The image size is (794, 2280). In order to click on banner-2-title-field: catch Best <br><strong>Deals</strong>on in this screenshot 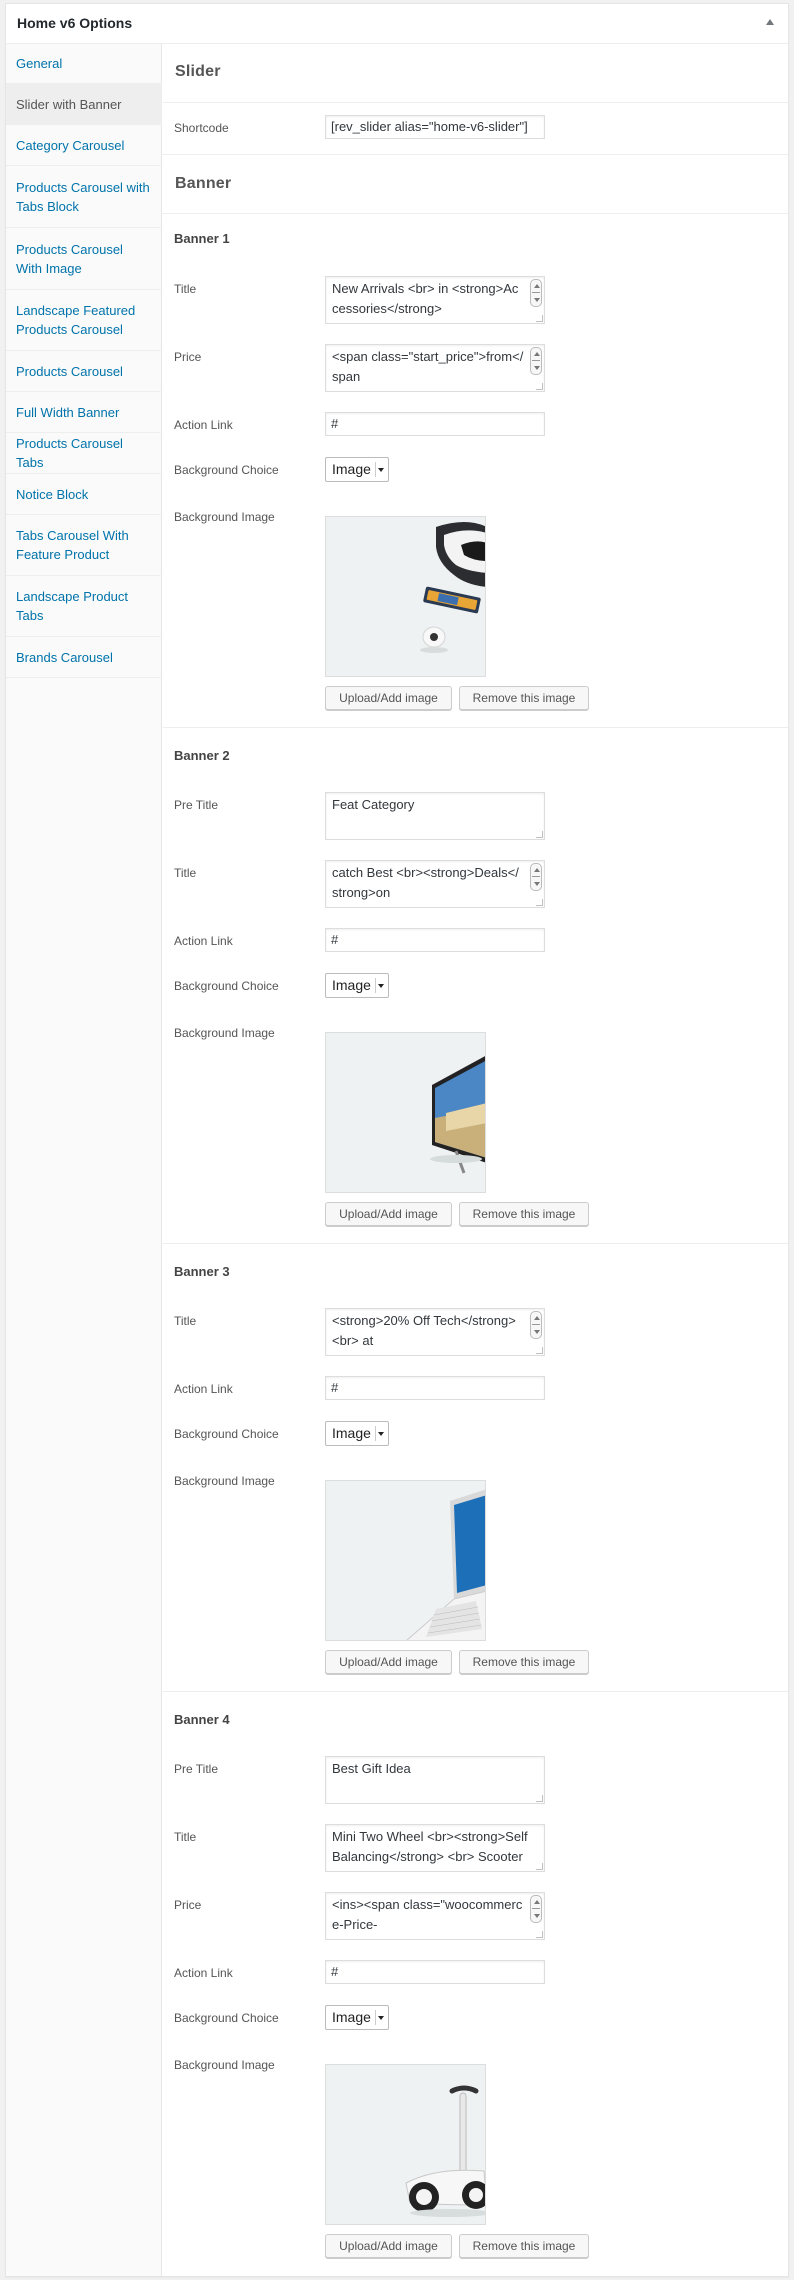, I will do `click(435, 884)`.